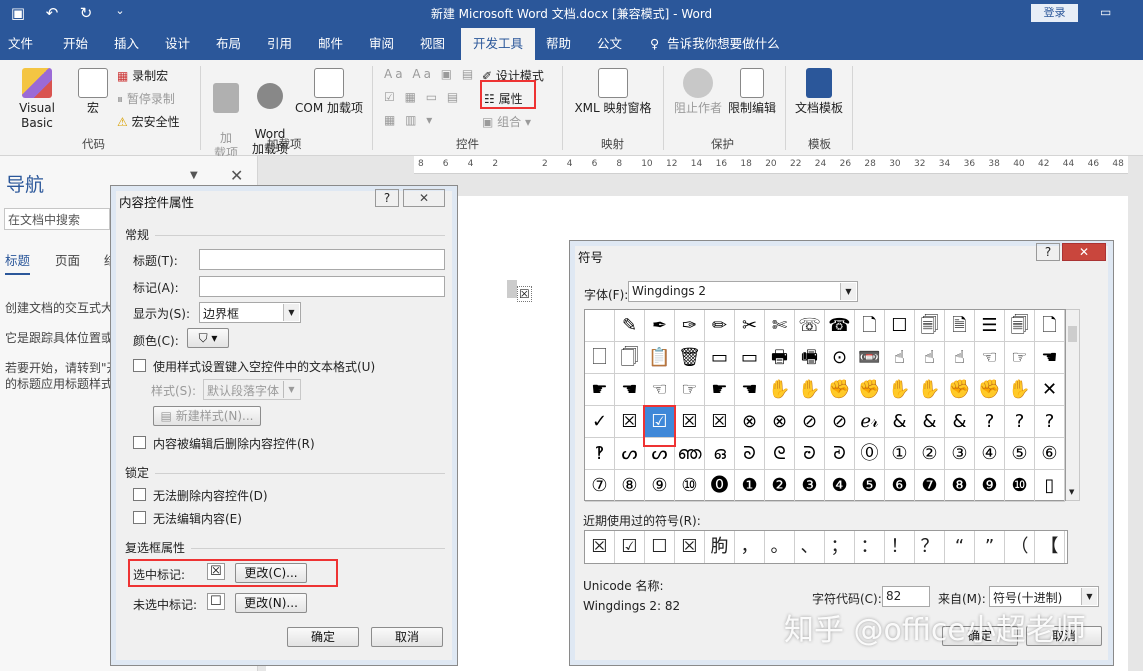 Image resolution: width=1143 pixels, height=671 pixels. What do you see at coordinates (870, 547) in the screenshot?
I see `recent-symbol-cell: ：` at bounding box center [870, 547].